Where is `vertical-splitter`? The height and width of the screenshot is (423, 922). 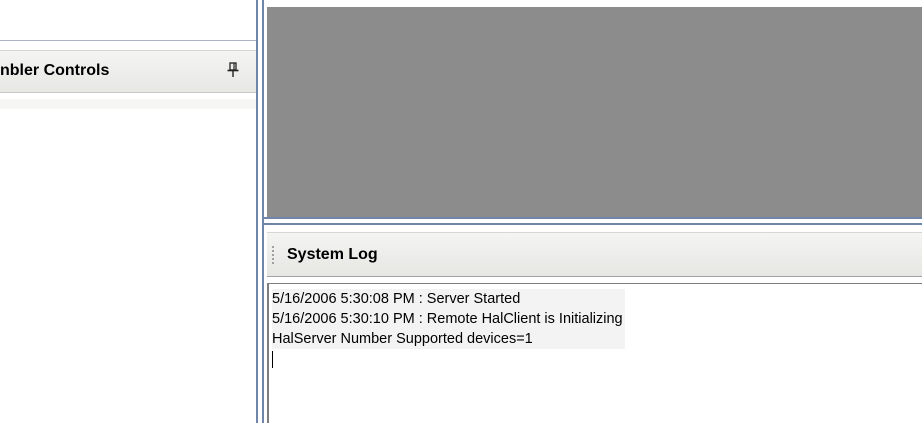
vertical-splitter is located at coordinates (260, 211).